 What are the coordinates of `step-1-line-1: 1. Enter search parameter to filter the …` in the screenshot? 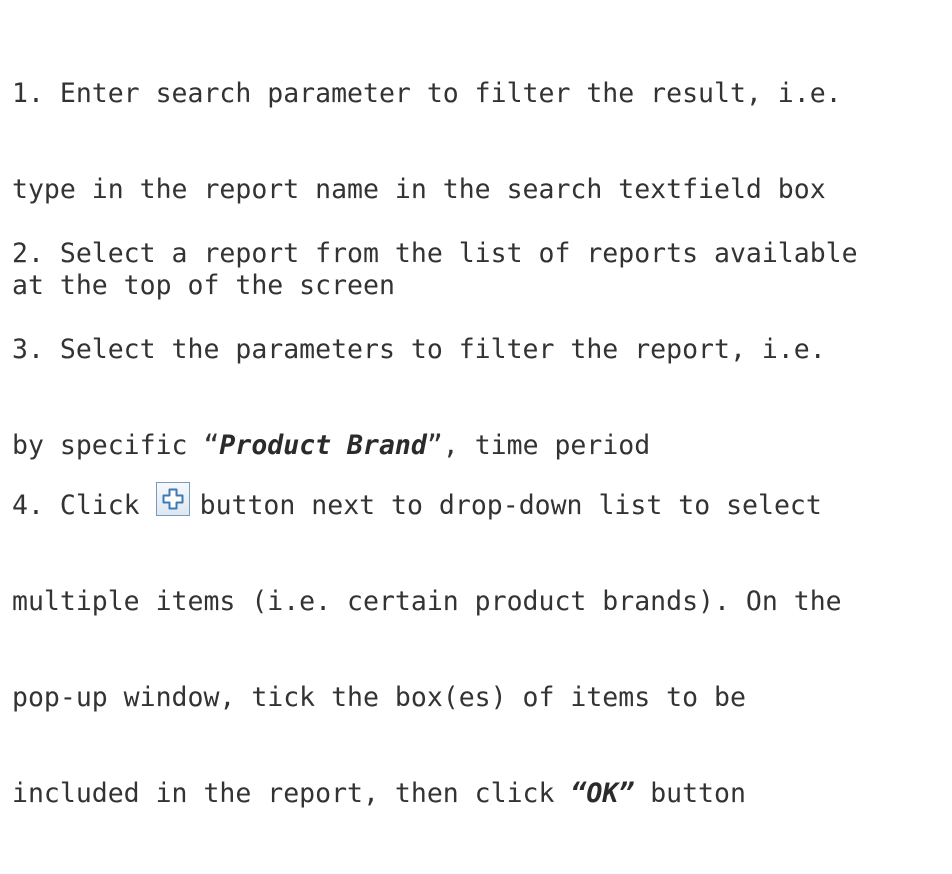 It's located at (427, 93).